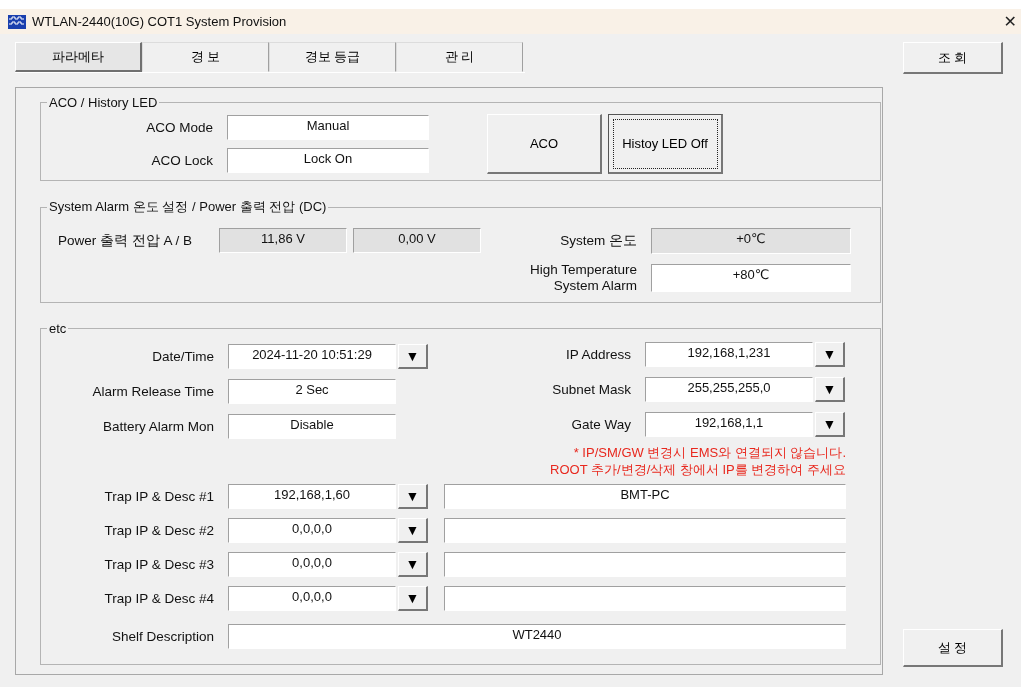  What do you see at coordinates (159, 530) in the screenshot?
I see `field-label: Trap IP & Desc #2` at bounding box center [159, 530].